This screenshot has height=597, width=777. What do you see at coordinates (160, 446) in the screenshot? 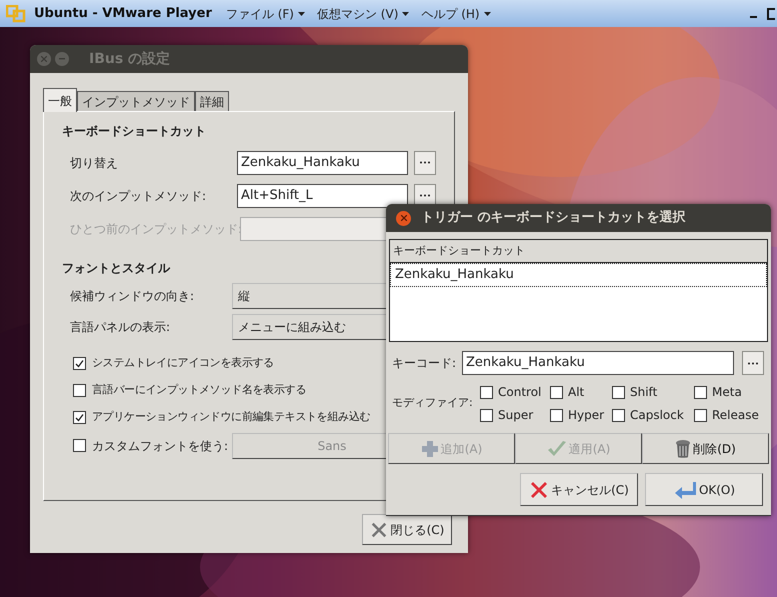
I see `checkbox-label: カスタムフォントを使う:` at bounding box center [160, 446].